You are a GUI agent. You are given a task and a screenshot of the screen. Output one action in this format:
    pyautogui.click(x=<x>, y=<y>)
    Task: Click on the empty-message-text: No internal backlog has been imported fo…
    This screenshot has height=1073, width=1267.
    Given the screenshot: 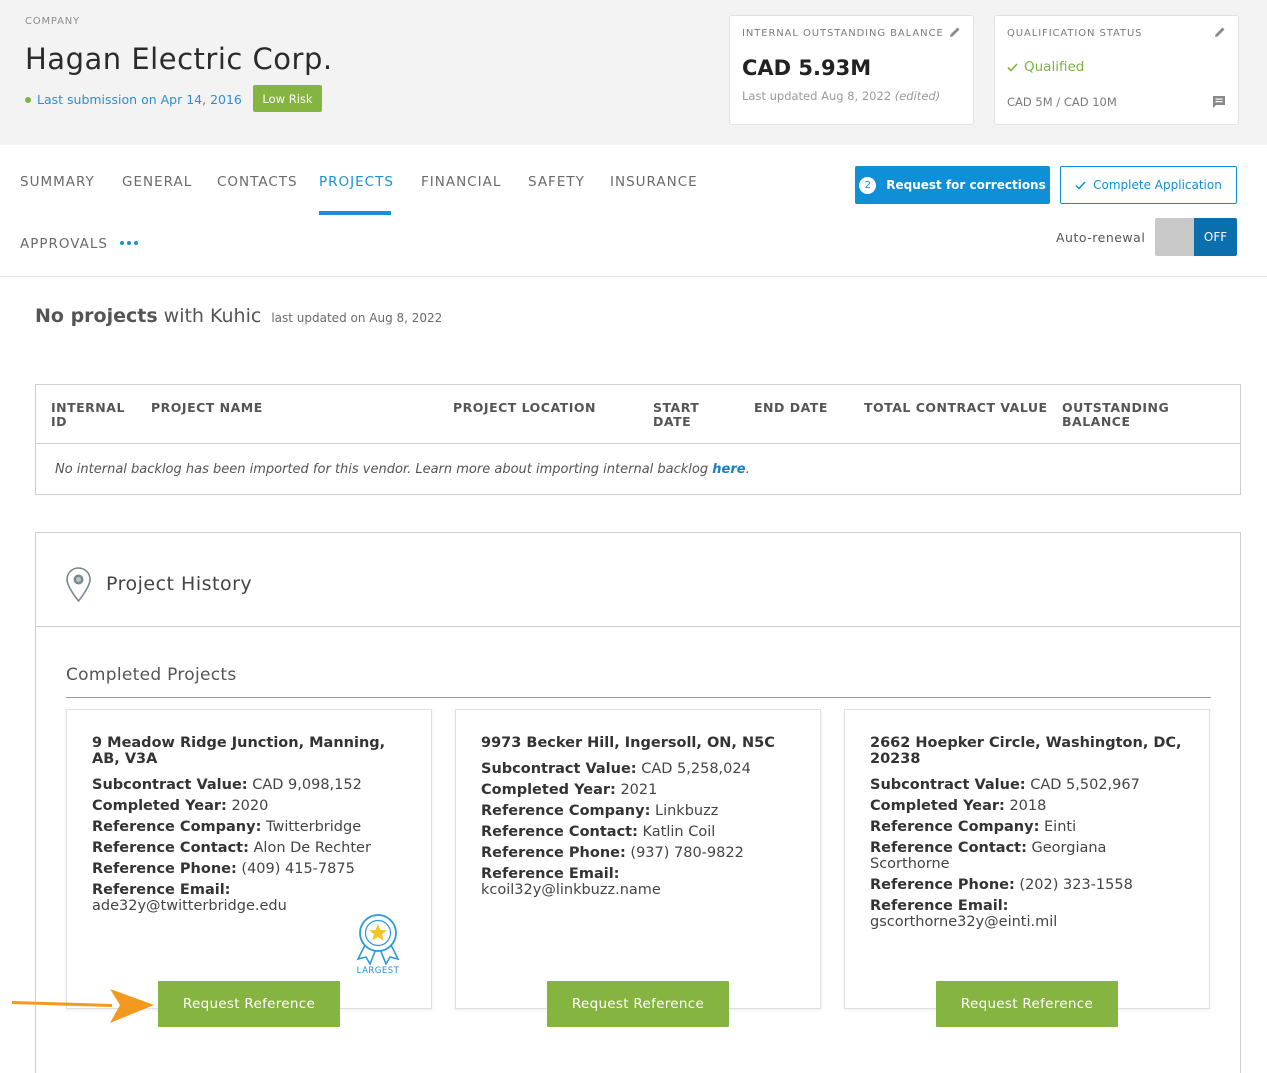 What is the action you would take?
    pyautogui.click(x=384, y=469)
    